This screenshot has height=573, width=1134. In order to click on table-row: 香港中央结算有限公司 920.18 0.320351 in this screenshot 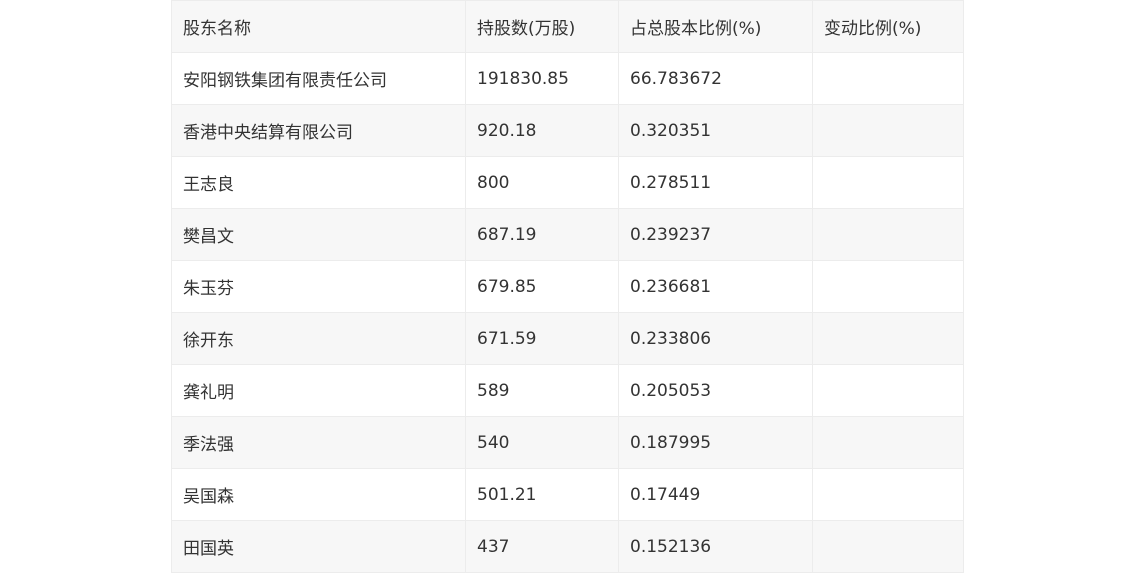, I will do `click(567, 130)`.